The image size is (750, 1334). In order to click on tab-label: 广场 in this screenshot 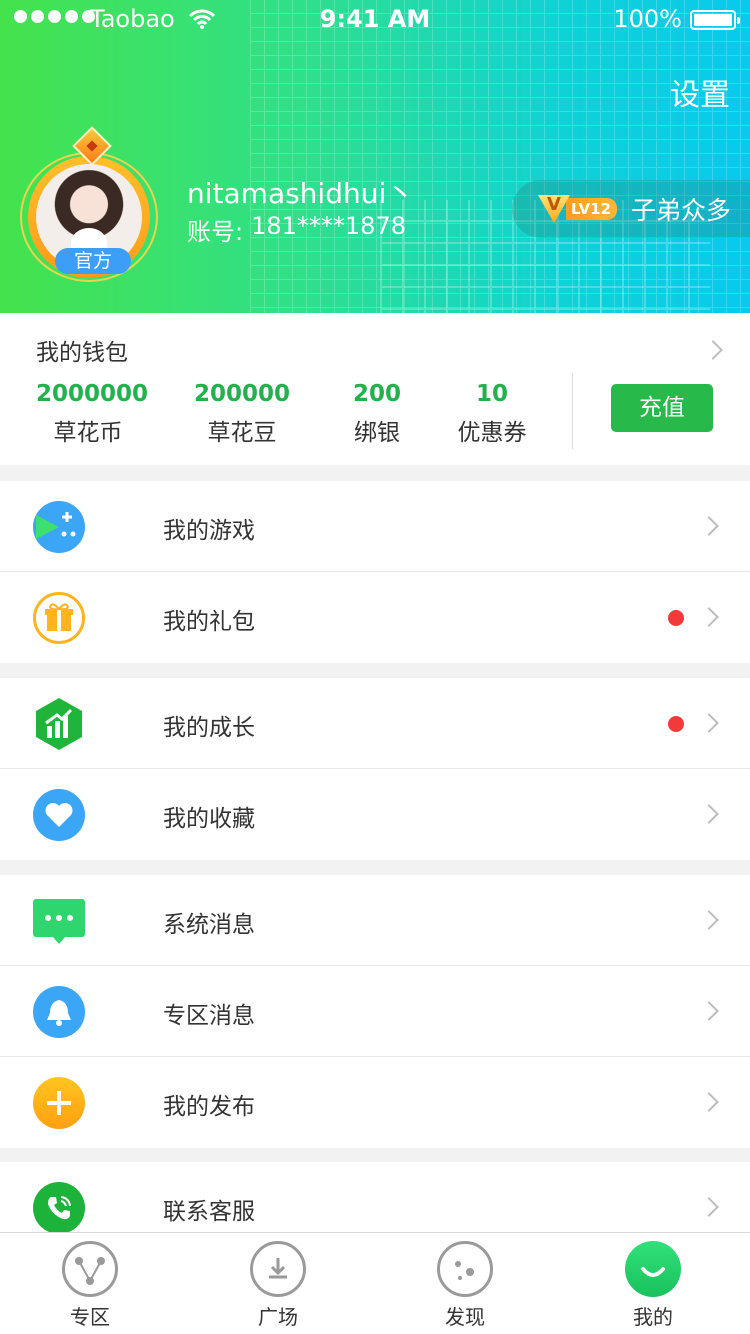, I will do `click(278, 1317)`.